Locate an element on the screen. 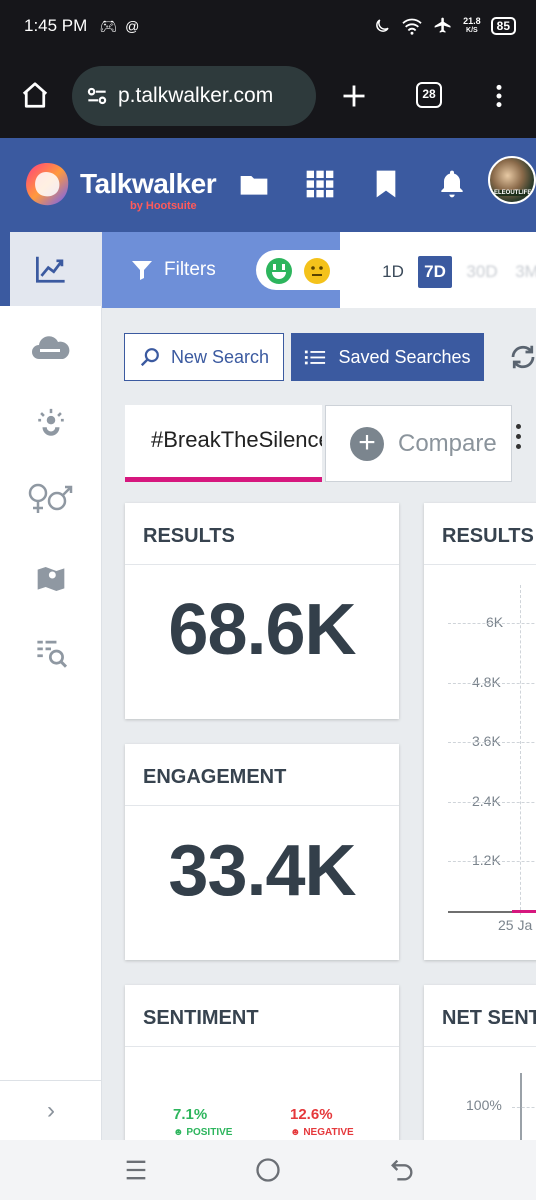  time-range-bar: 1D 7D 30D 3M is located at coordinates (438, 270).